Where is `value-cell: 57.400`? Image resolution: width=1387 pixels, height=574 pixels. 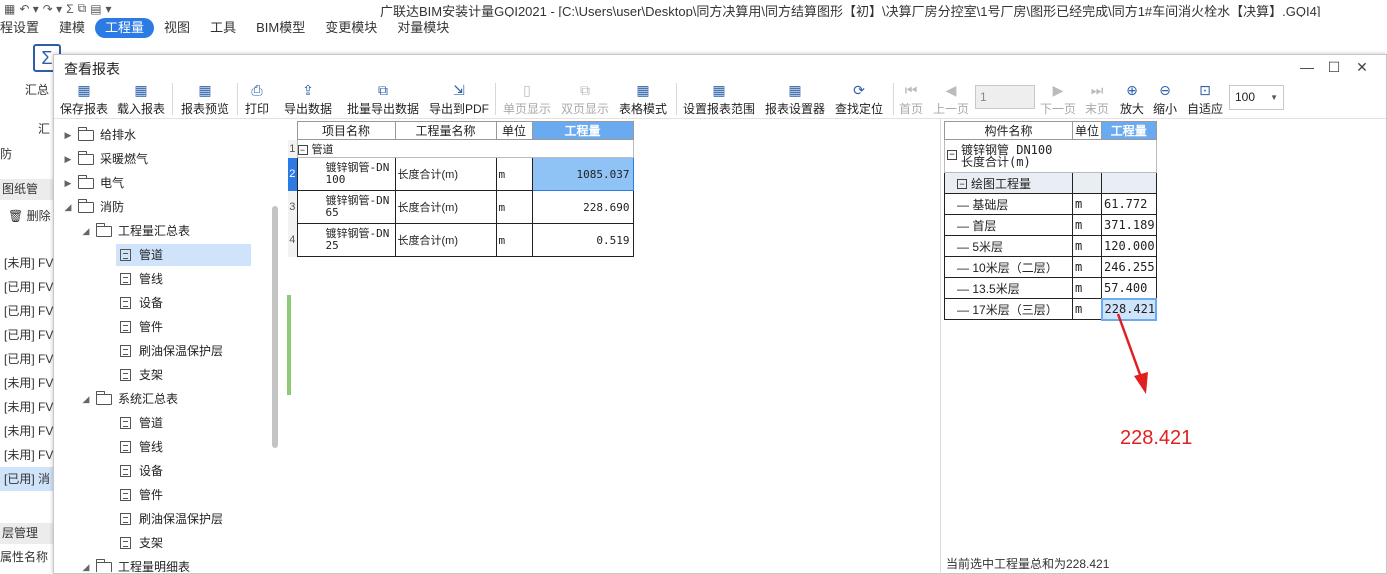
value-cell: 57.400 is located at coordinates (1129, 288).